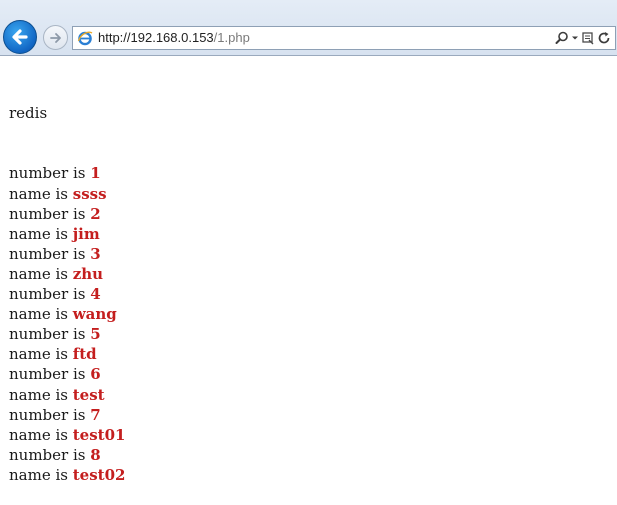 The width and height of the screenshot is (617, 505). I want to click on name-line: name is wang, so click(67, 314).